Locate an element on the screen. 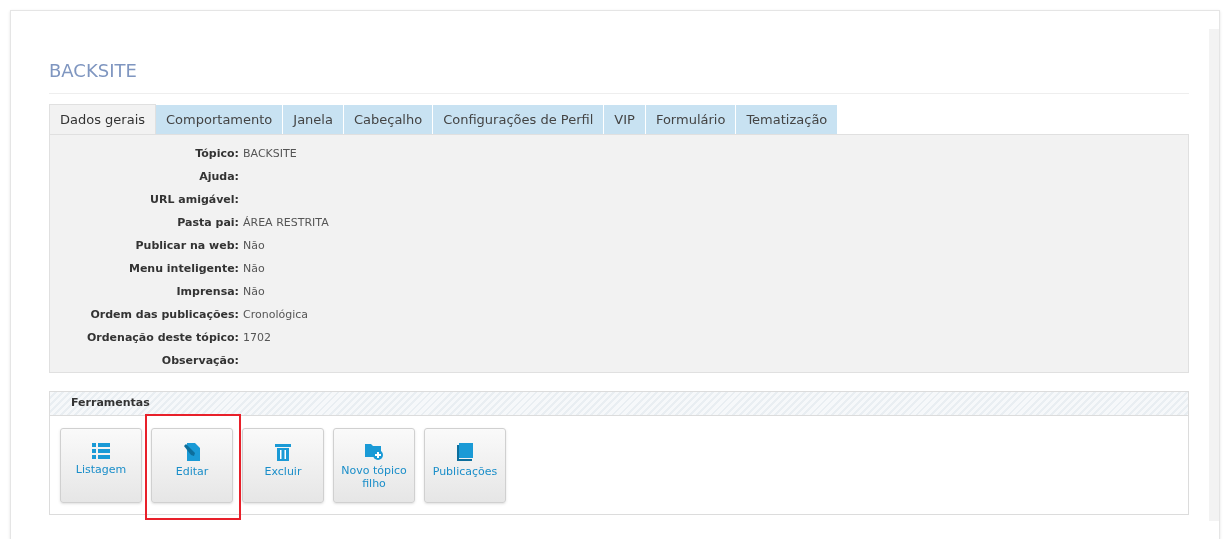 The height and width of the screenshot is (539, 1232). field-label: Observação: is located at coordinates (199, 361).